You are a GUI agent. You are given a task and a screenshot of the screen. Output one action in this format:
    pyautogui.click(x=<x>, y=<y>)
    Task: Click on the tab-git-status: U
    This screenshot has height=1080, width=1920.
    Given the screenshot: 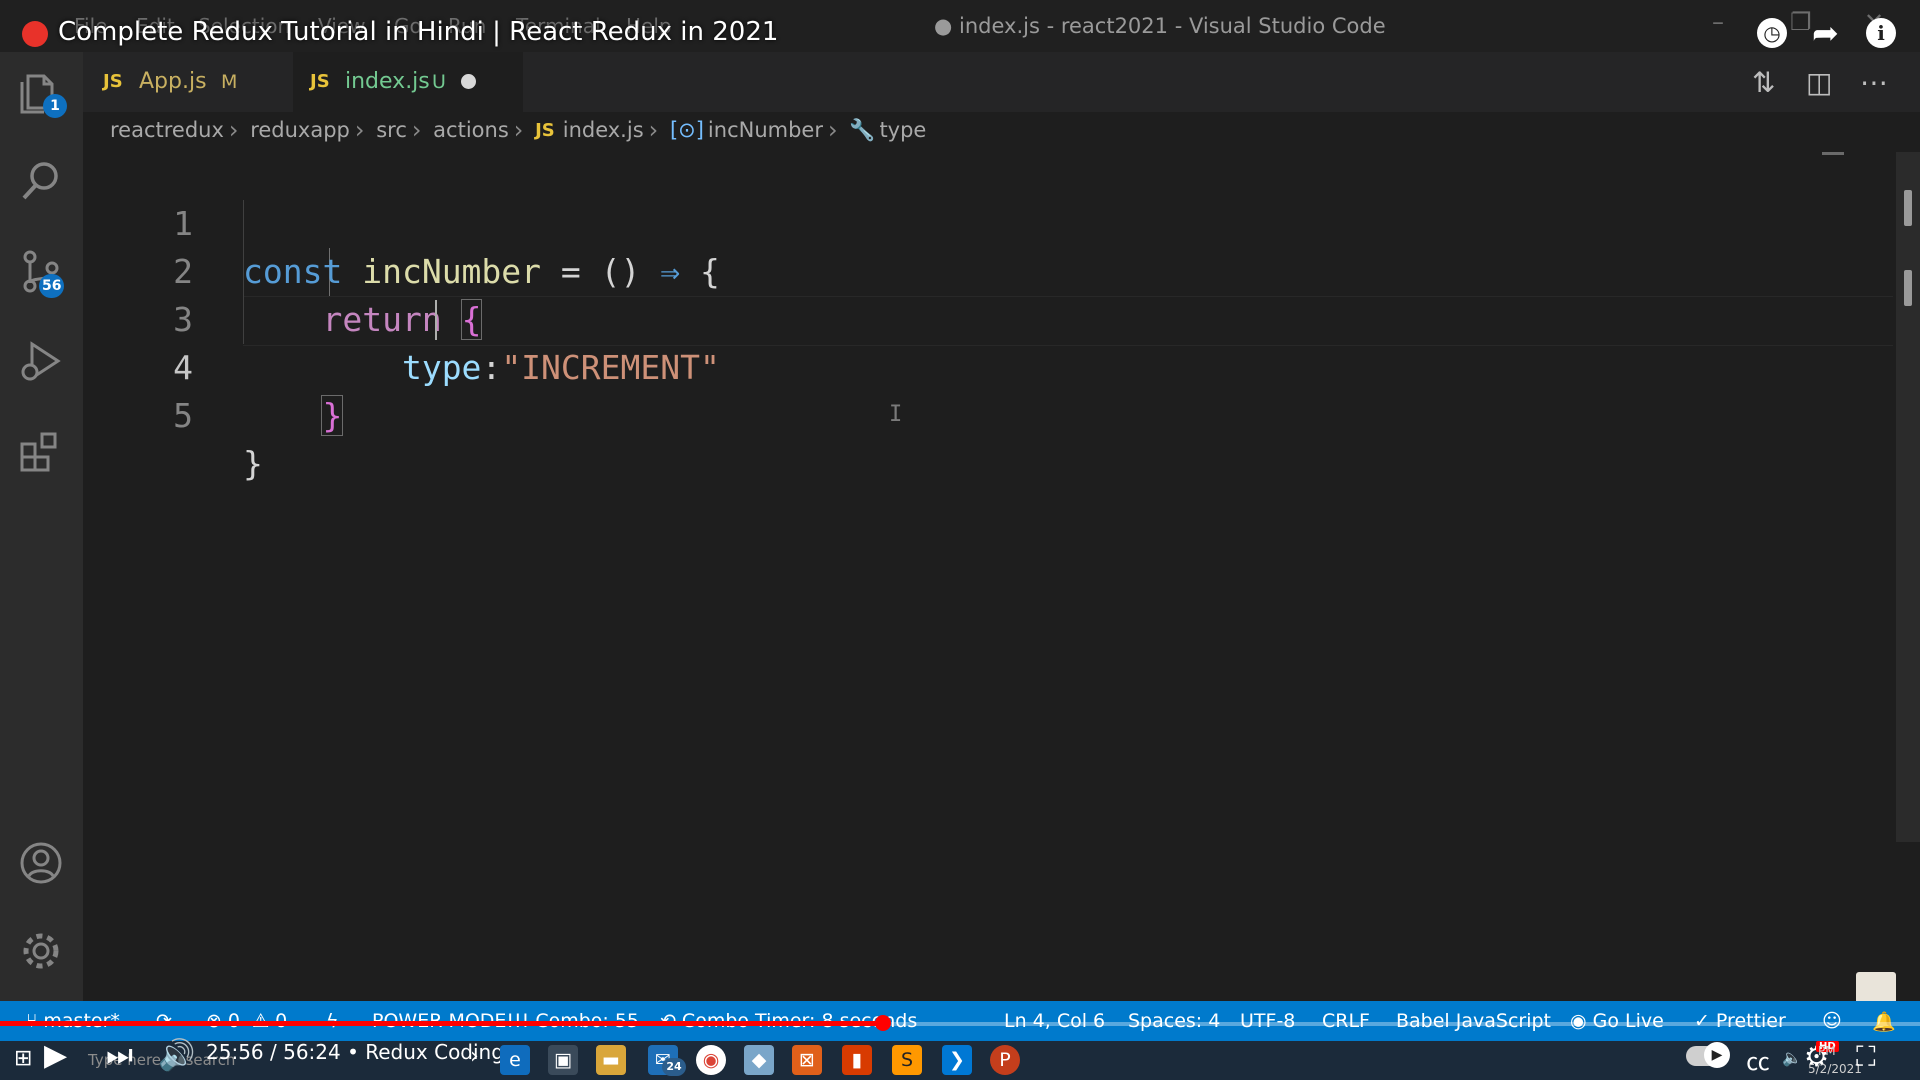 What is the action you would take?
    pyautogui.click(x=439, y=82)
    